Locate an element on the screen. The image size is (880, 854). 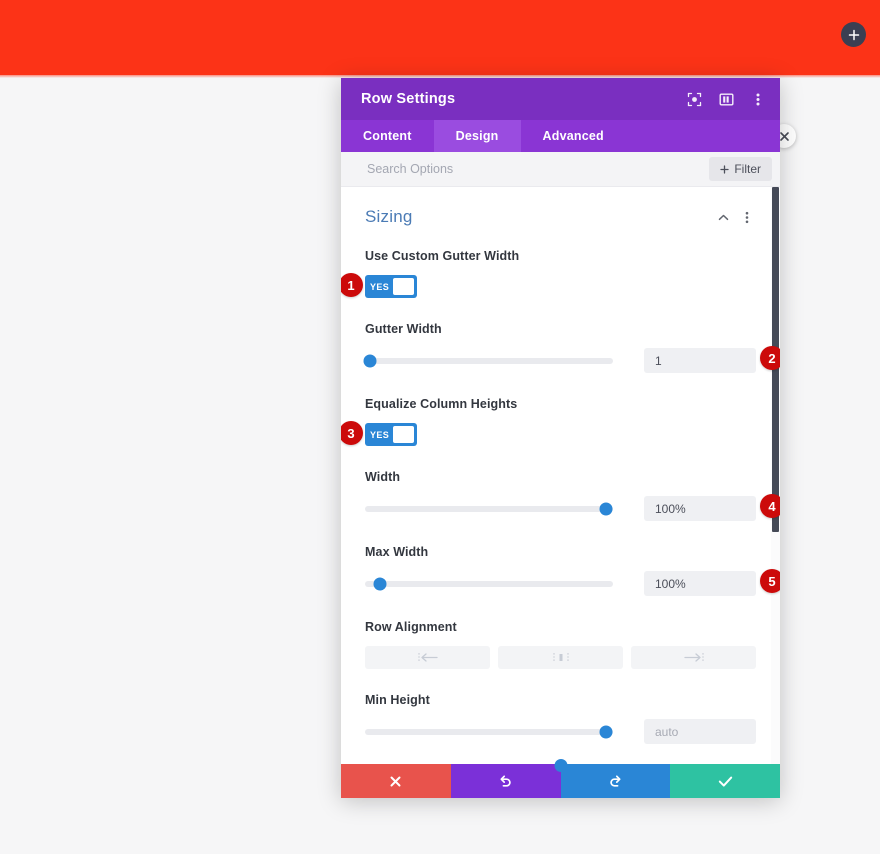
badge-1: 1 is located at coordinates (352, 285).